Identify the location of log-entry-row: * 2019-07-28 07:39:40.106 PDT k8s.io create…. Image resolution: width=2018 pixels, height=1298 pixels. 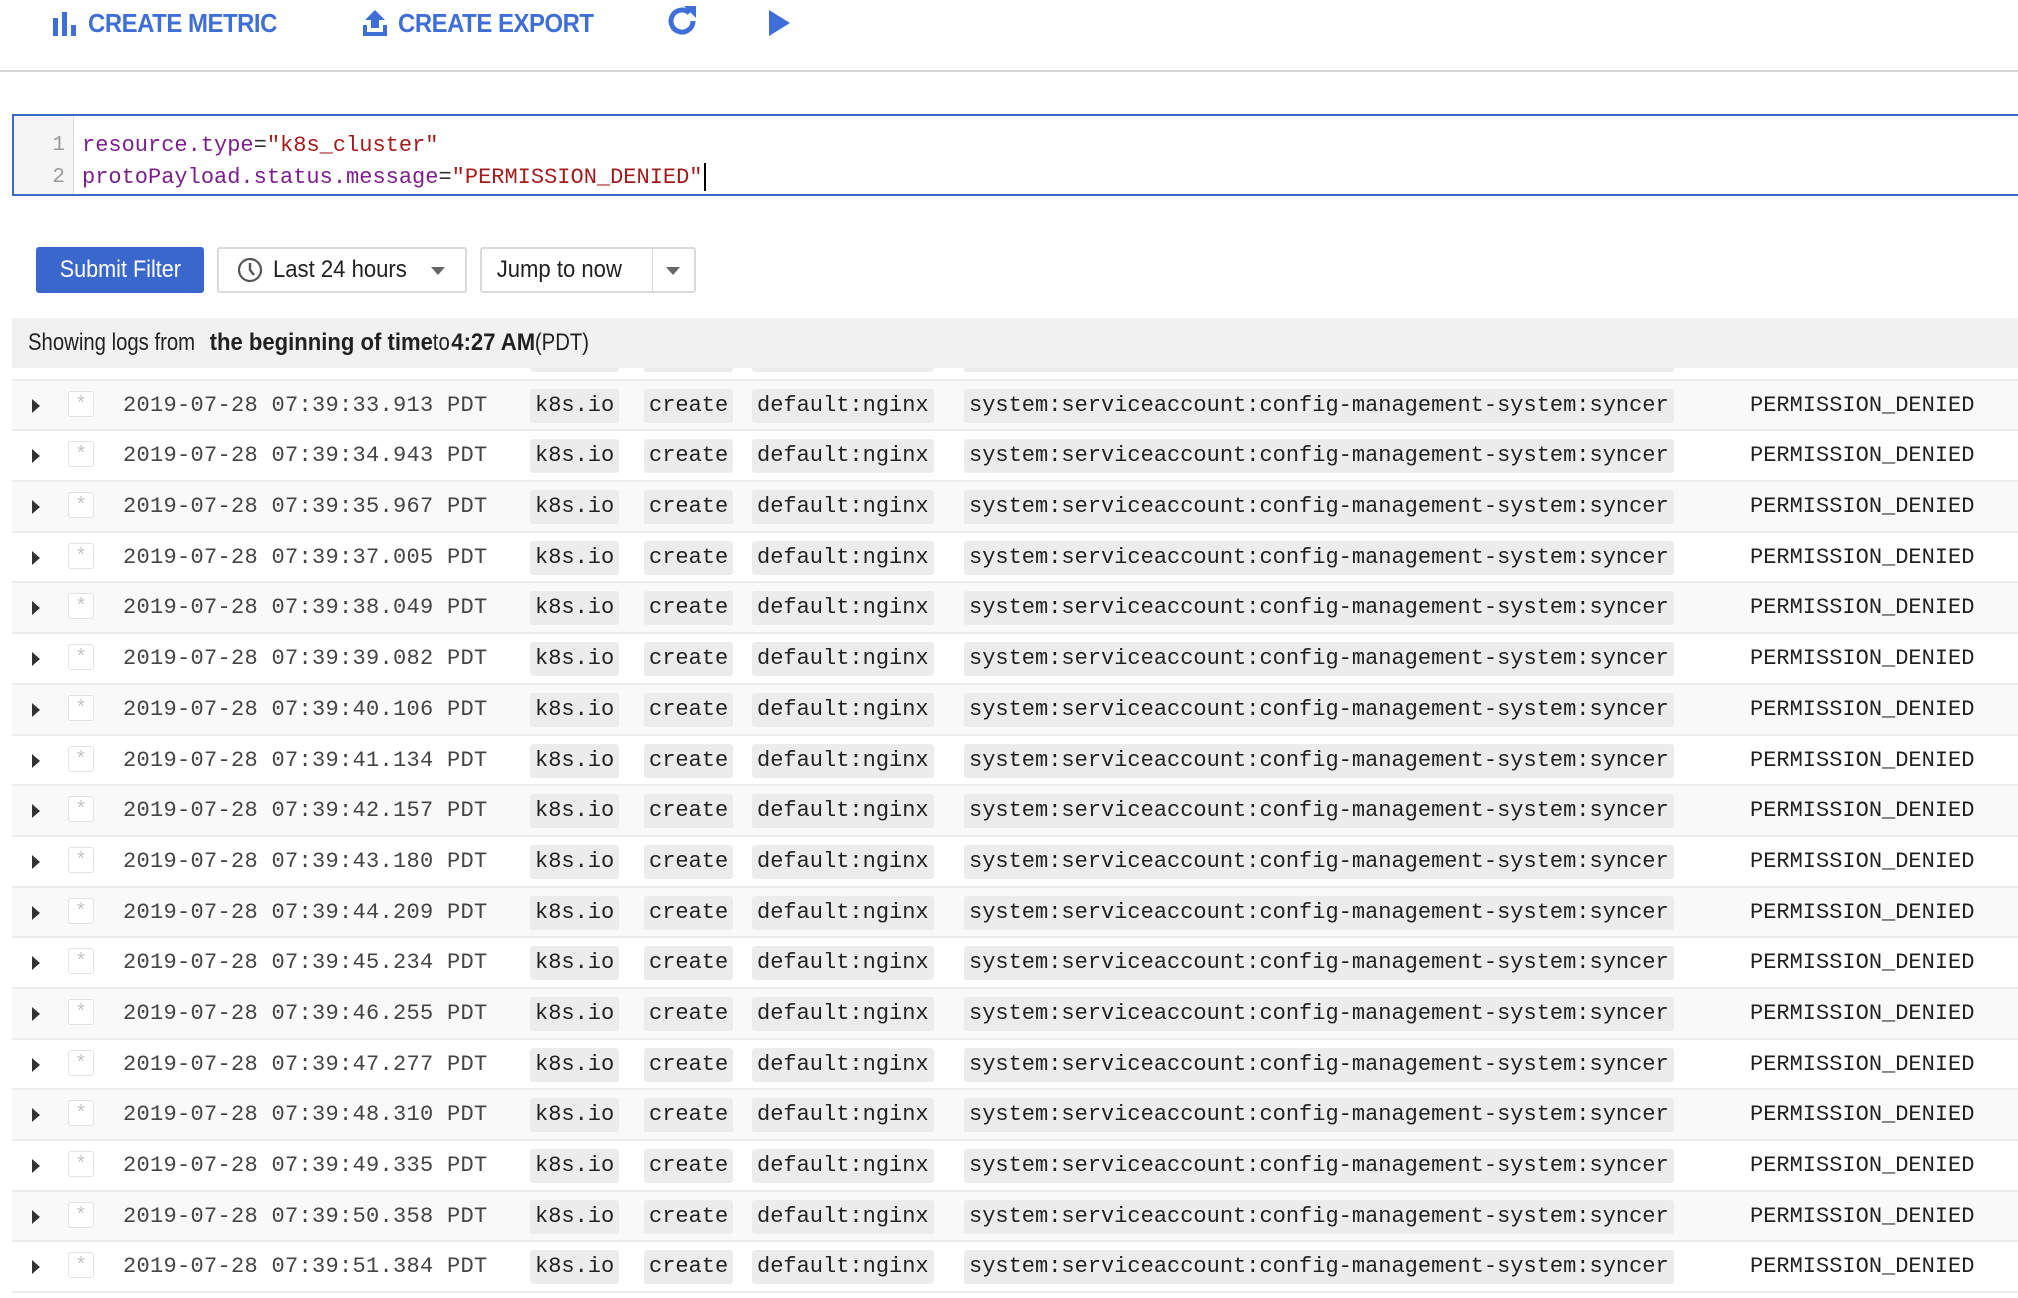
(1015, 710).